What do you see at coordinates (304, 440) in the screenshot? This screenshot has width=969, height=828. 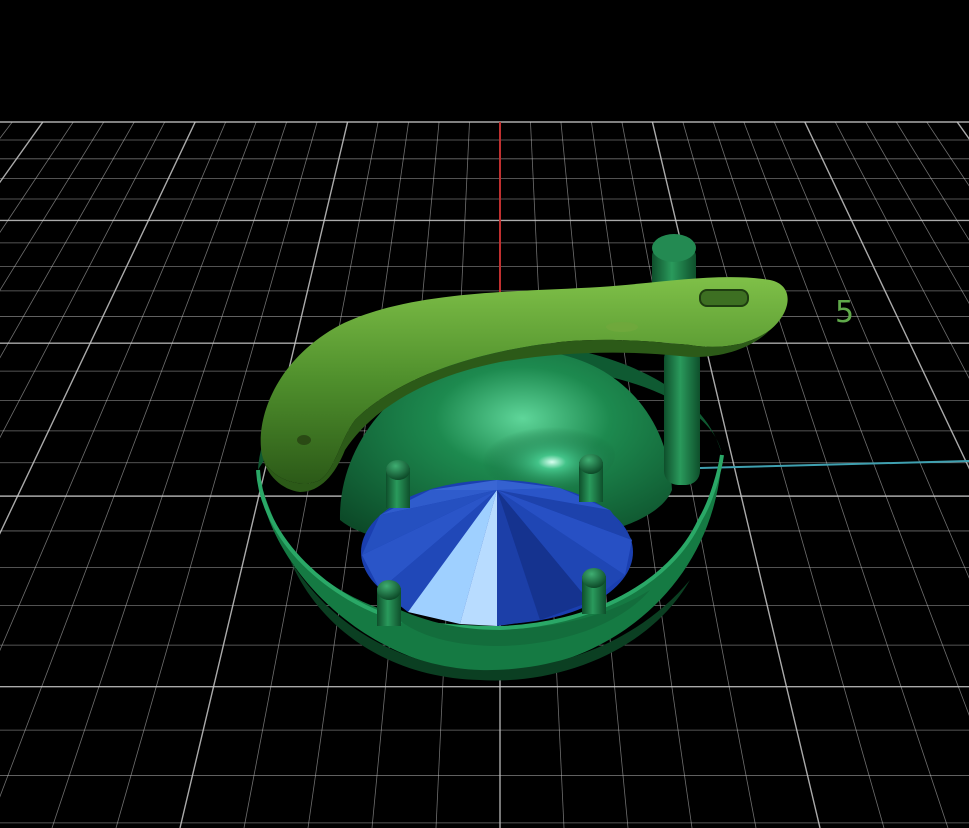 I see `clasp-hole` at bounding box center [304, 440].